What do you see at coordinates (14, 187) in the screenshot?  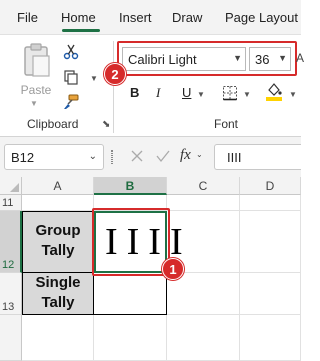 I see `select-all-icon` at bounding box center [14, 187].